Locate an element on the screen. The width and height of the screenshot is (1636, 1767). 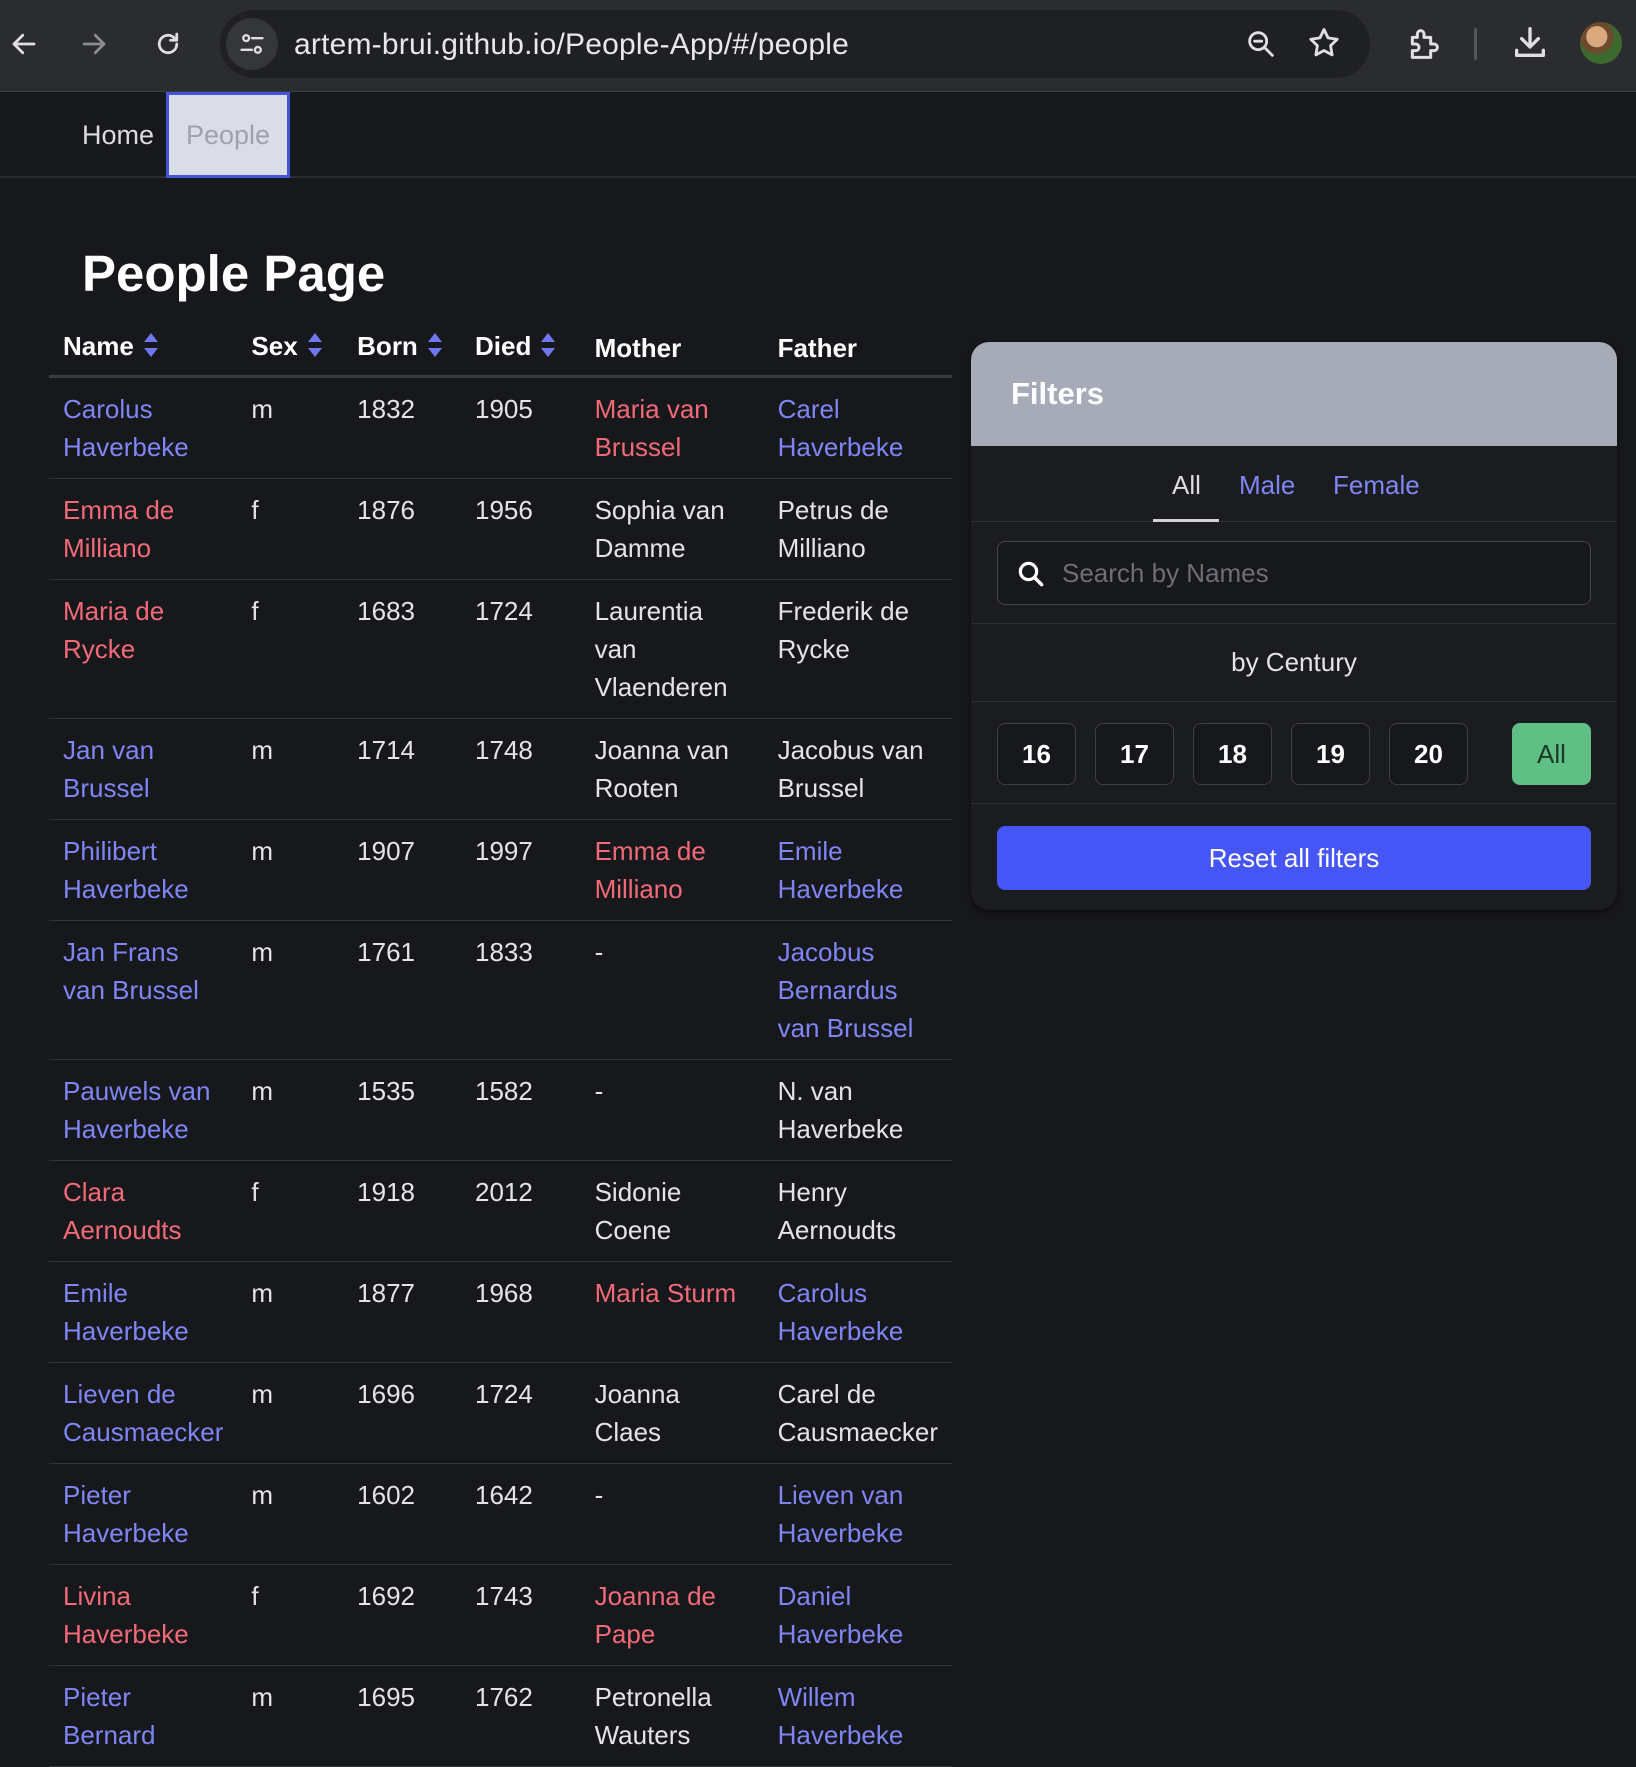
father-link: Carolus Haverbeke is located at coordinates (841, 1312).